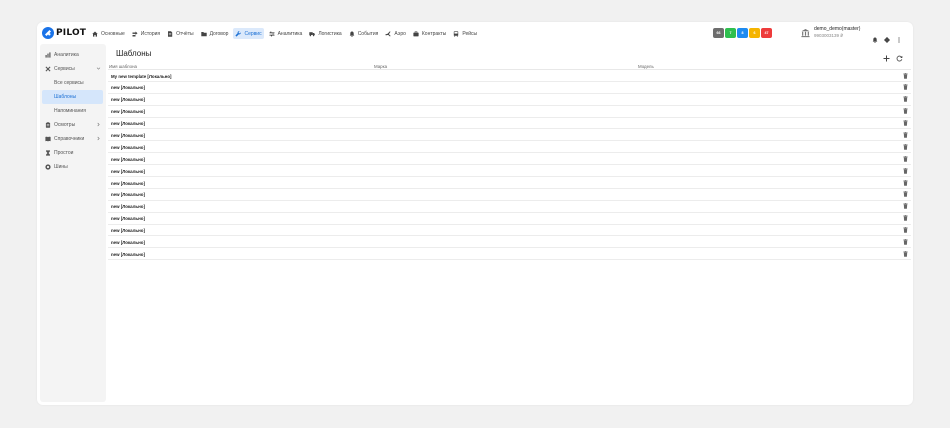  What do you see at coordinates (718, 33) in the screenshot?
I see `status-badge: 66` at bounding box center [718, 33].